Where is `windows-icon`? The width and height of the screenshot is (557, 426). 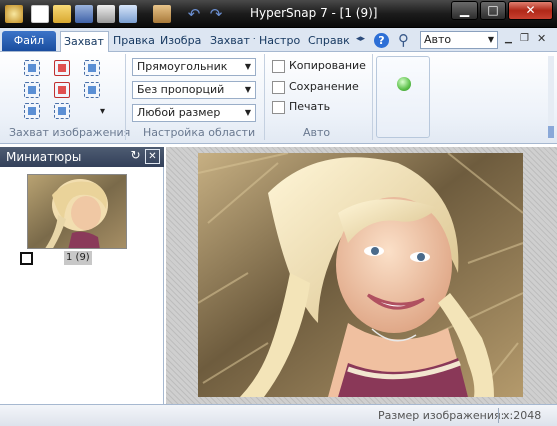
windows-icon is located at coordinates (128, 14).